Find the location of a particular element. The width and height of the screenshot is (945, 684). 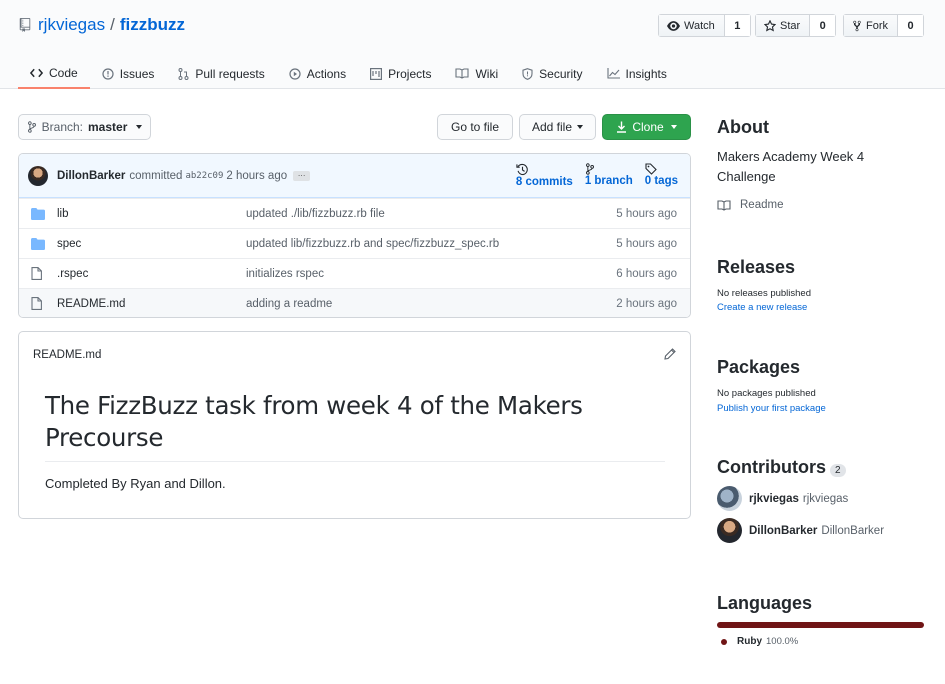

releases-title: Releases is located at coordinates (820, 267).